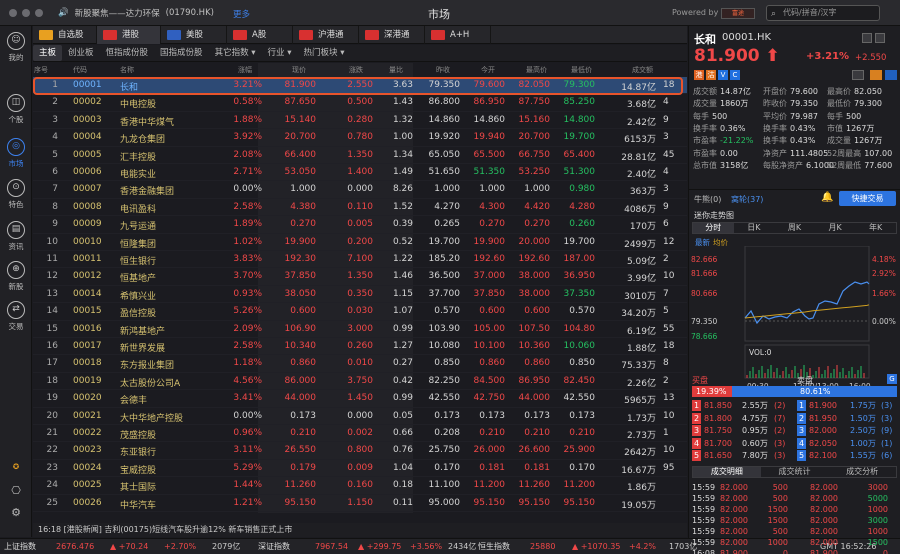  I want to click on share-icon, so click(858, 75).